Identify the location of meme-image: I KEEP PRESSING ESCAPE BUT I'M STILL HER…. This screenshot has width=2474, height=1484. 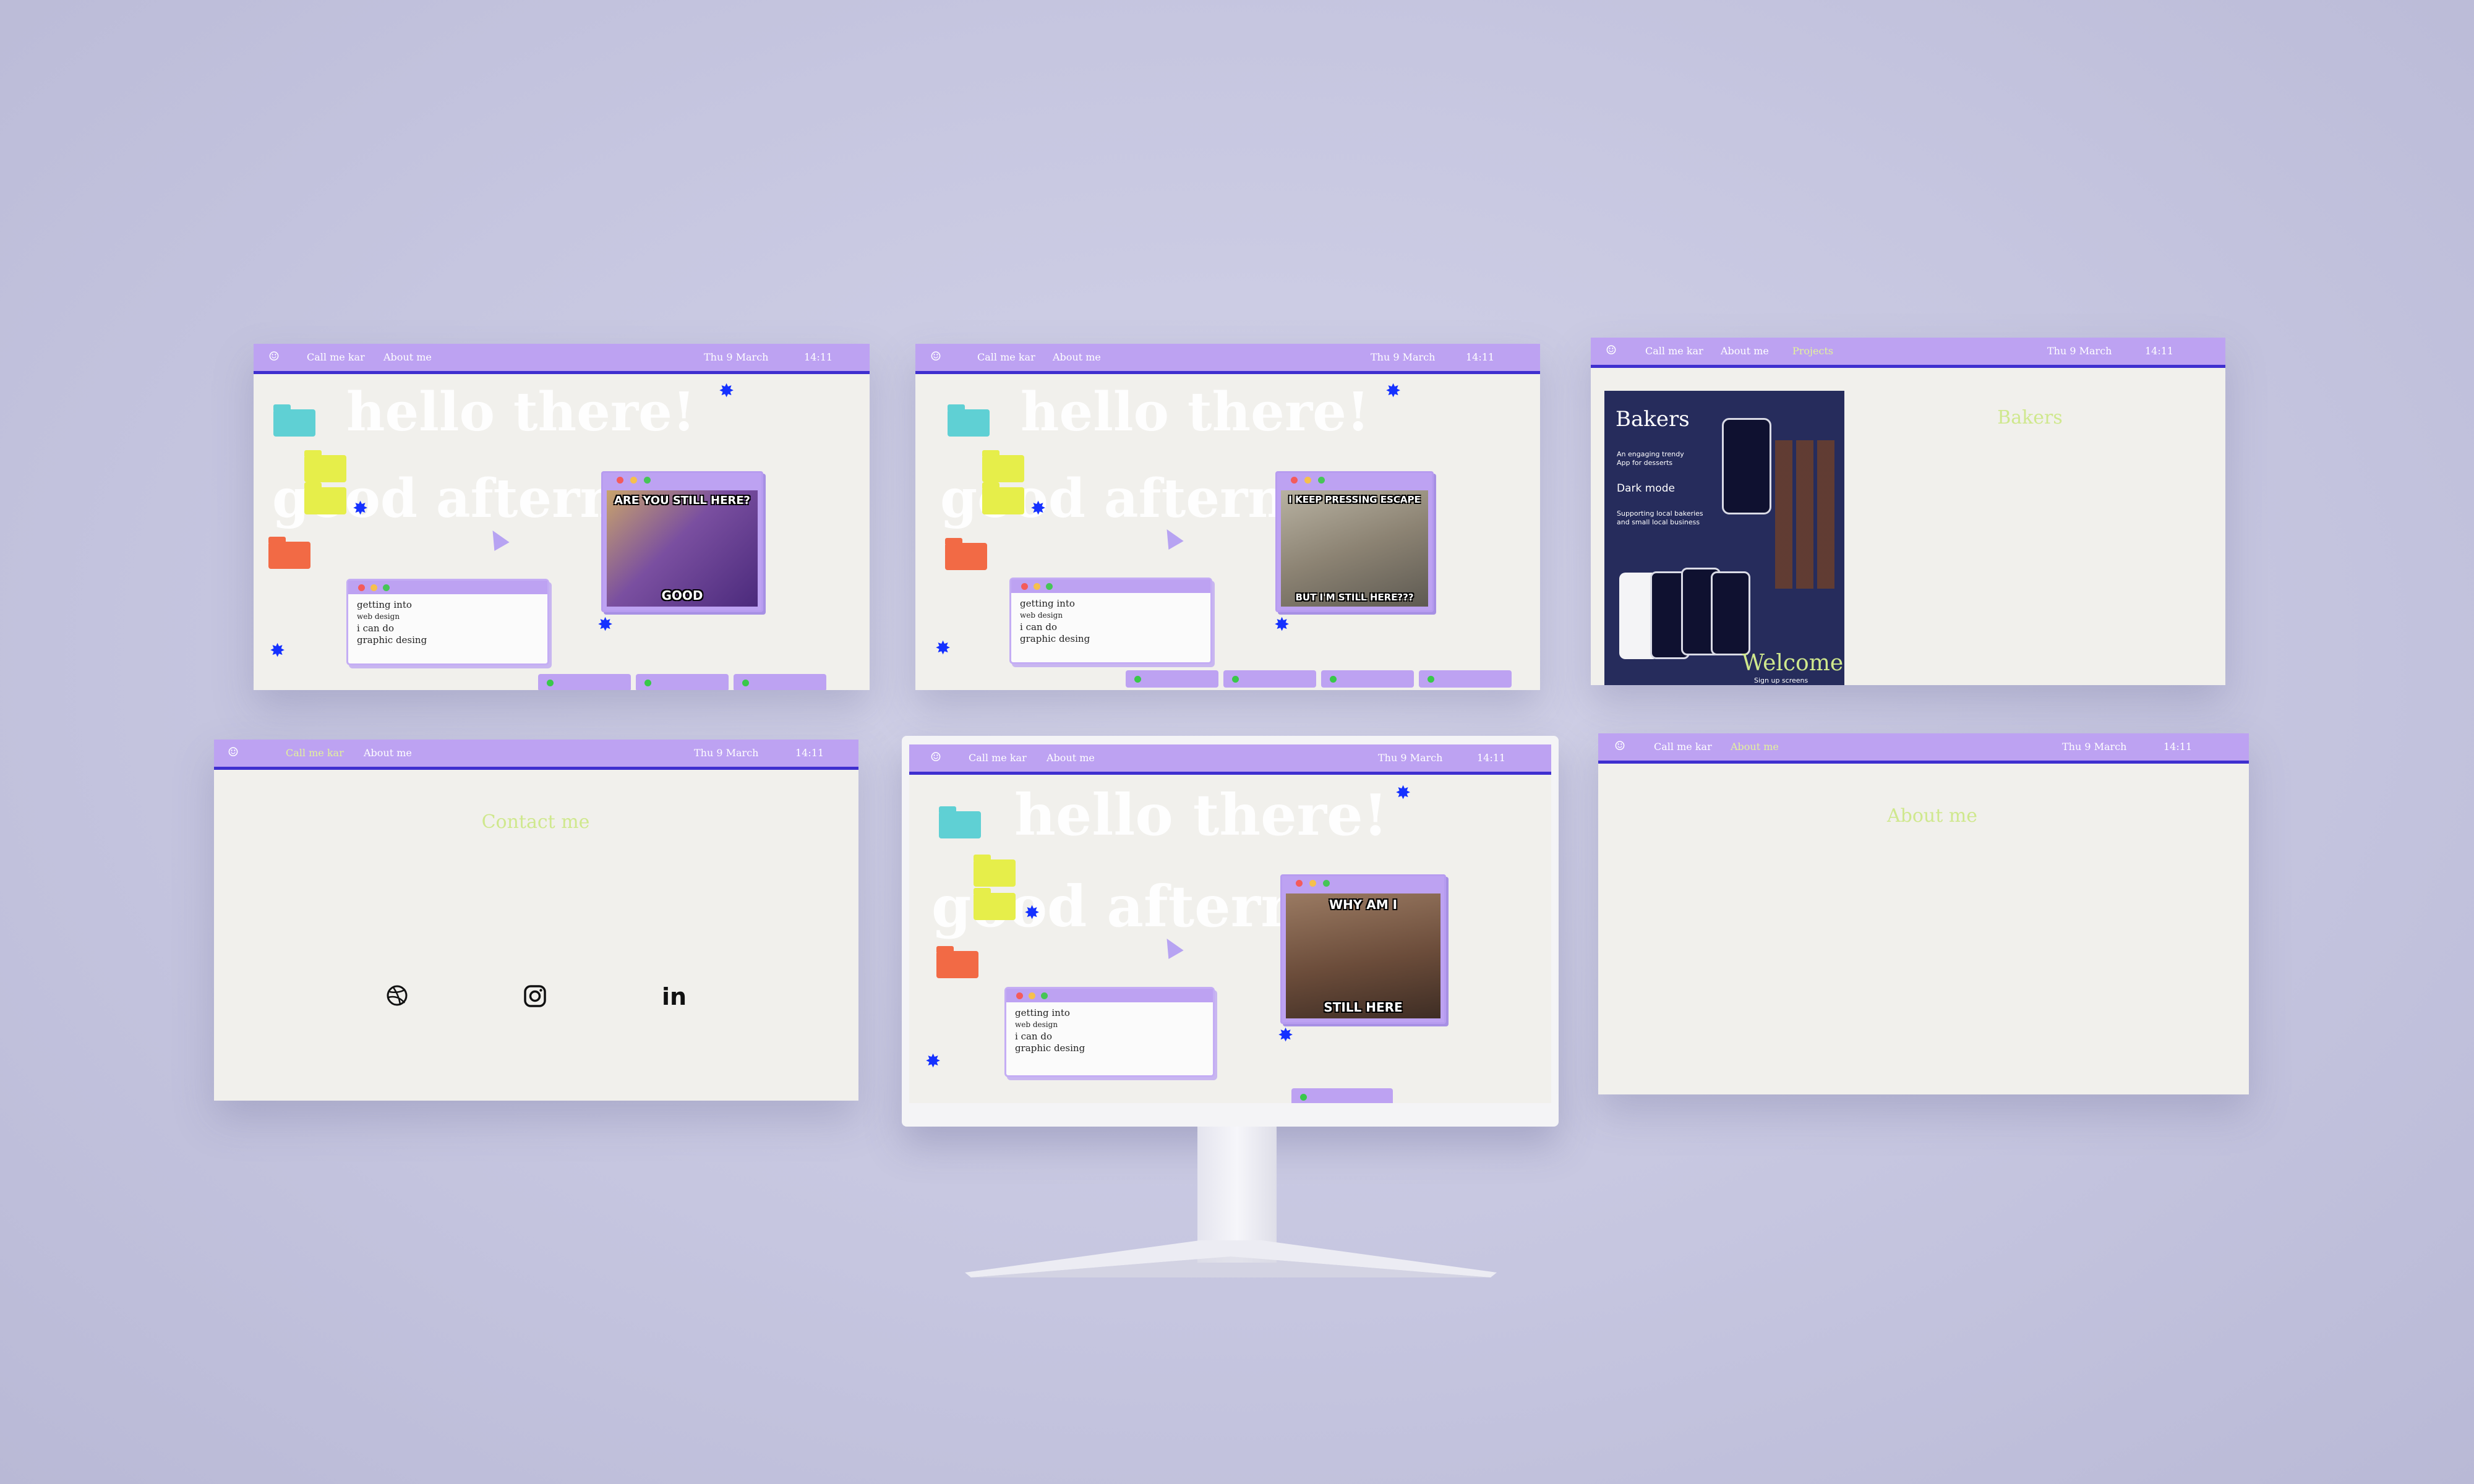
(1354, 548).